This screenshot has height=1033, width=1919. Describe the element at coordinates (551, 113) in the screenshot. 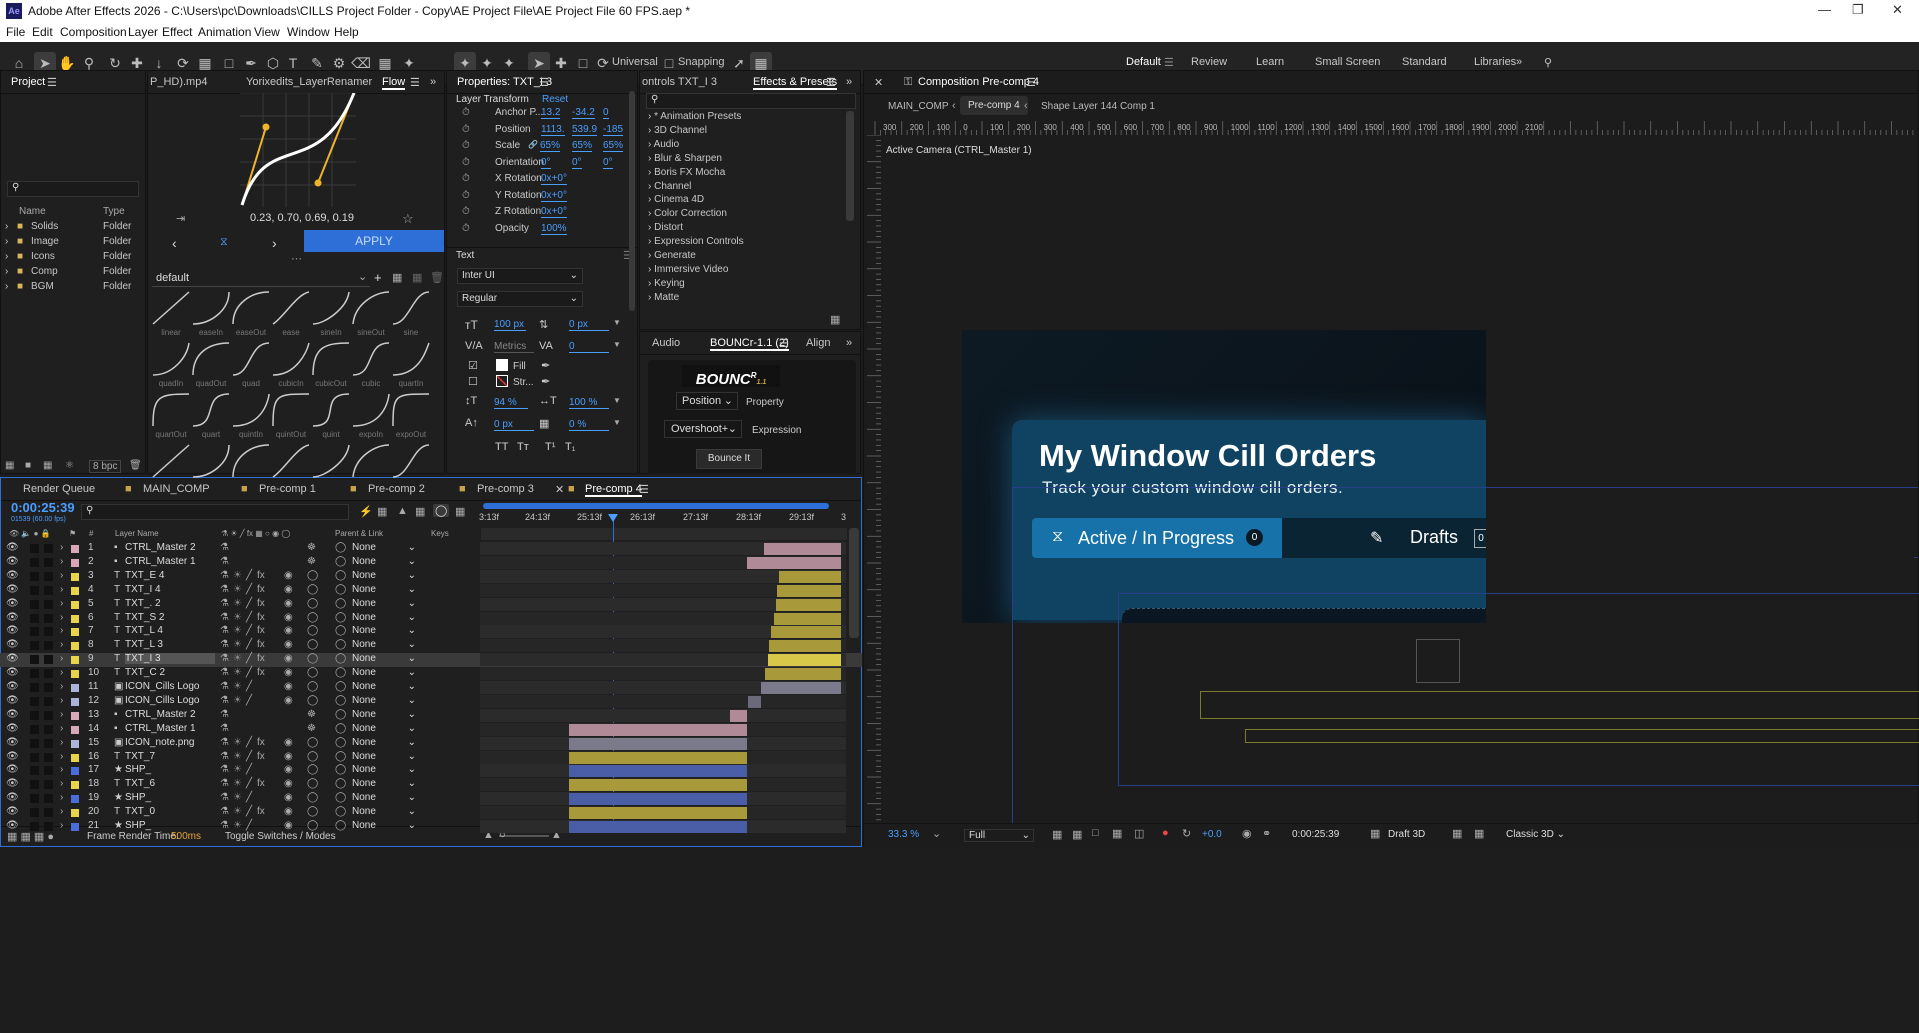

I see `transform-value-1: 13.2` at that location.